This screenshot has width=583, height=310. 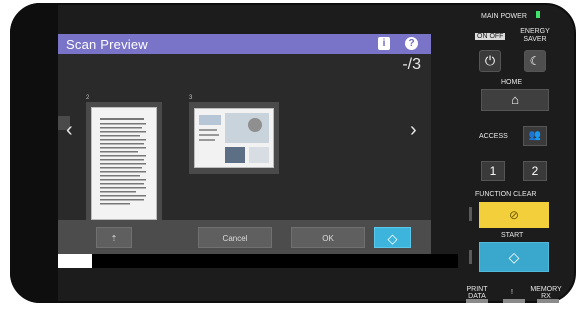 I want to click on ok-button: OK, so click(x=328, y=237).